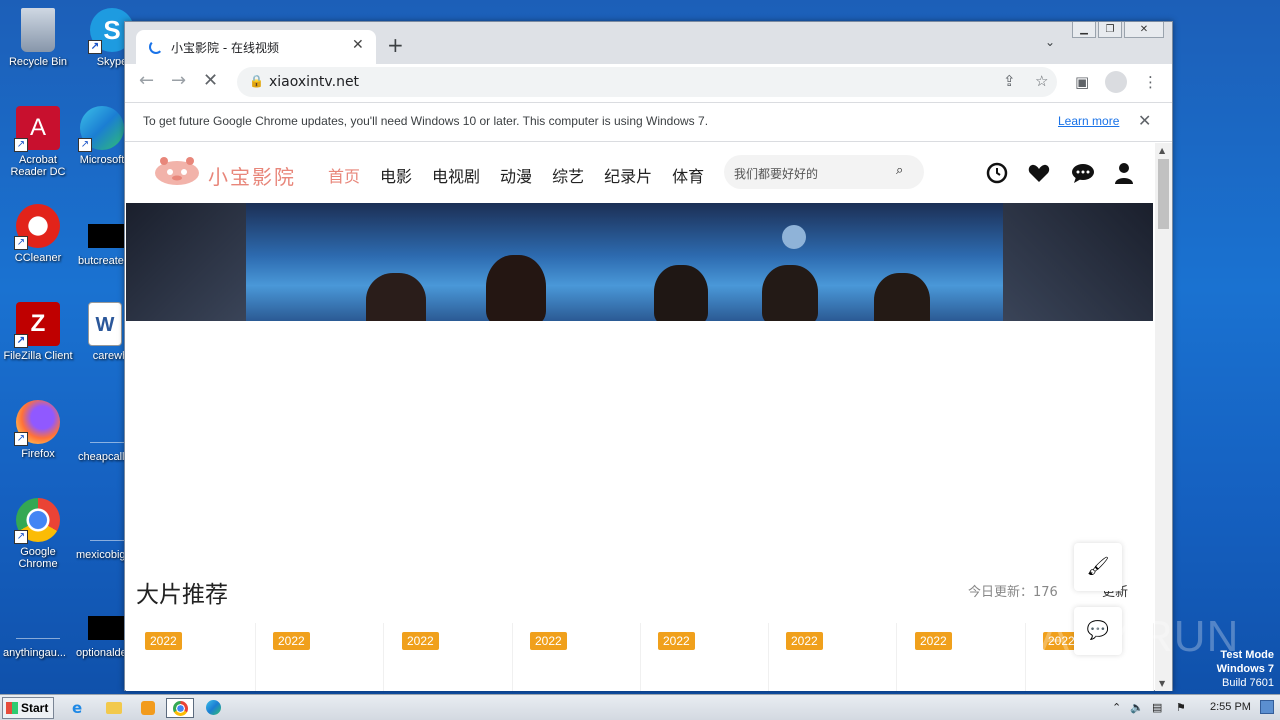  Describe the element at coordinates (256, 47) in the screenshot. I see `browser-tab: 小宝影院 - 在线视频 ✕` at that location.